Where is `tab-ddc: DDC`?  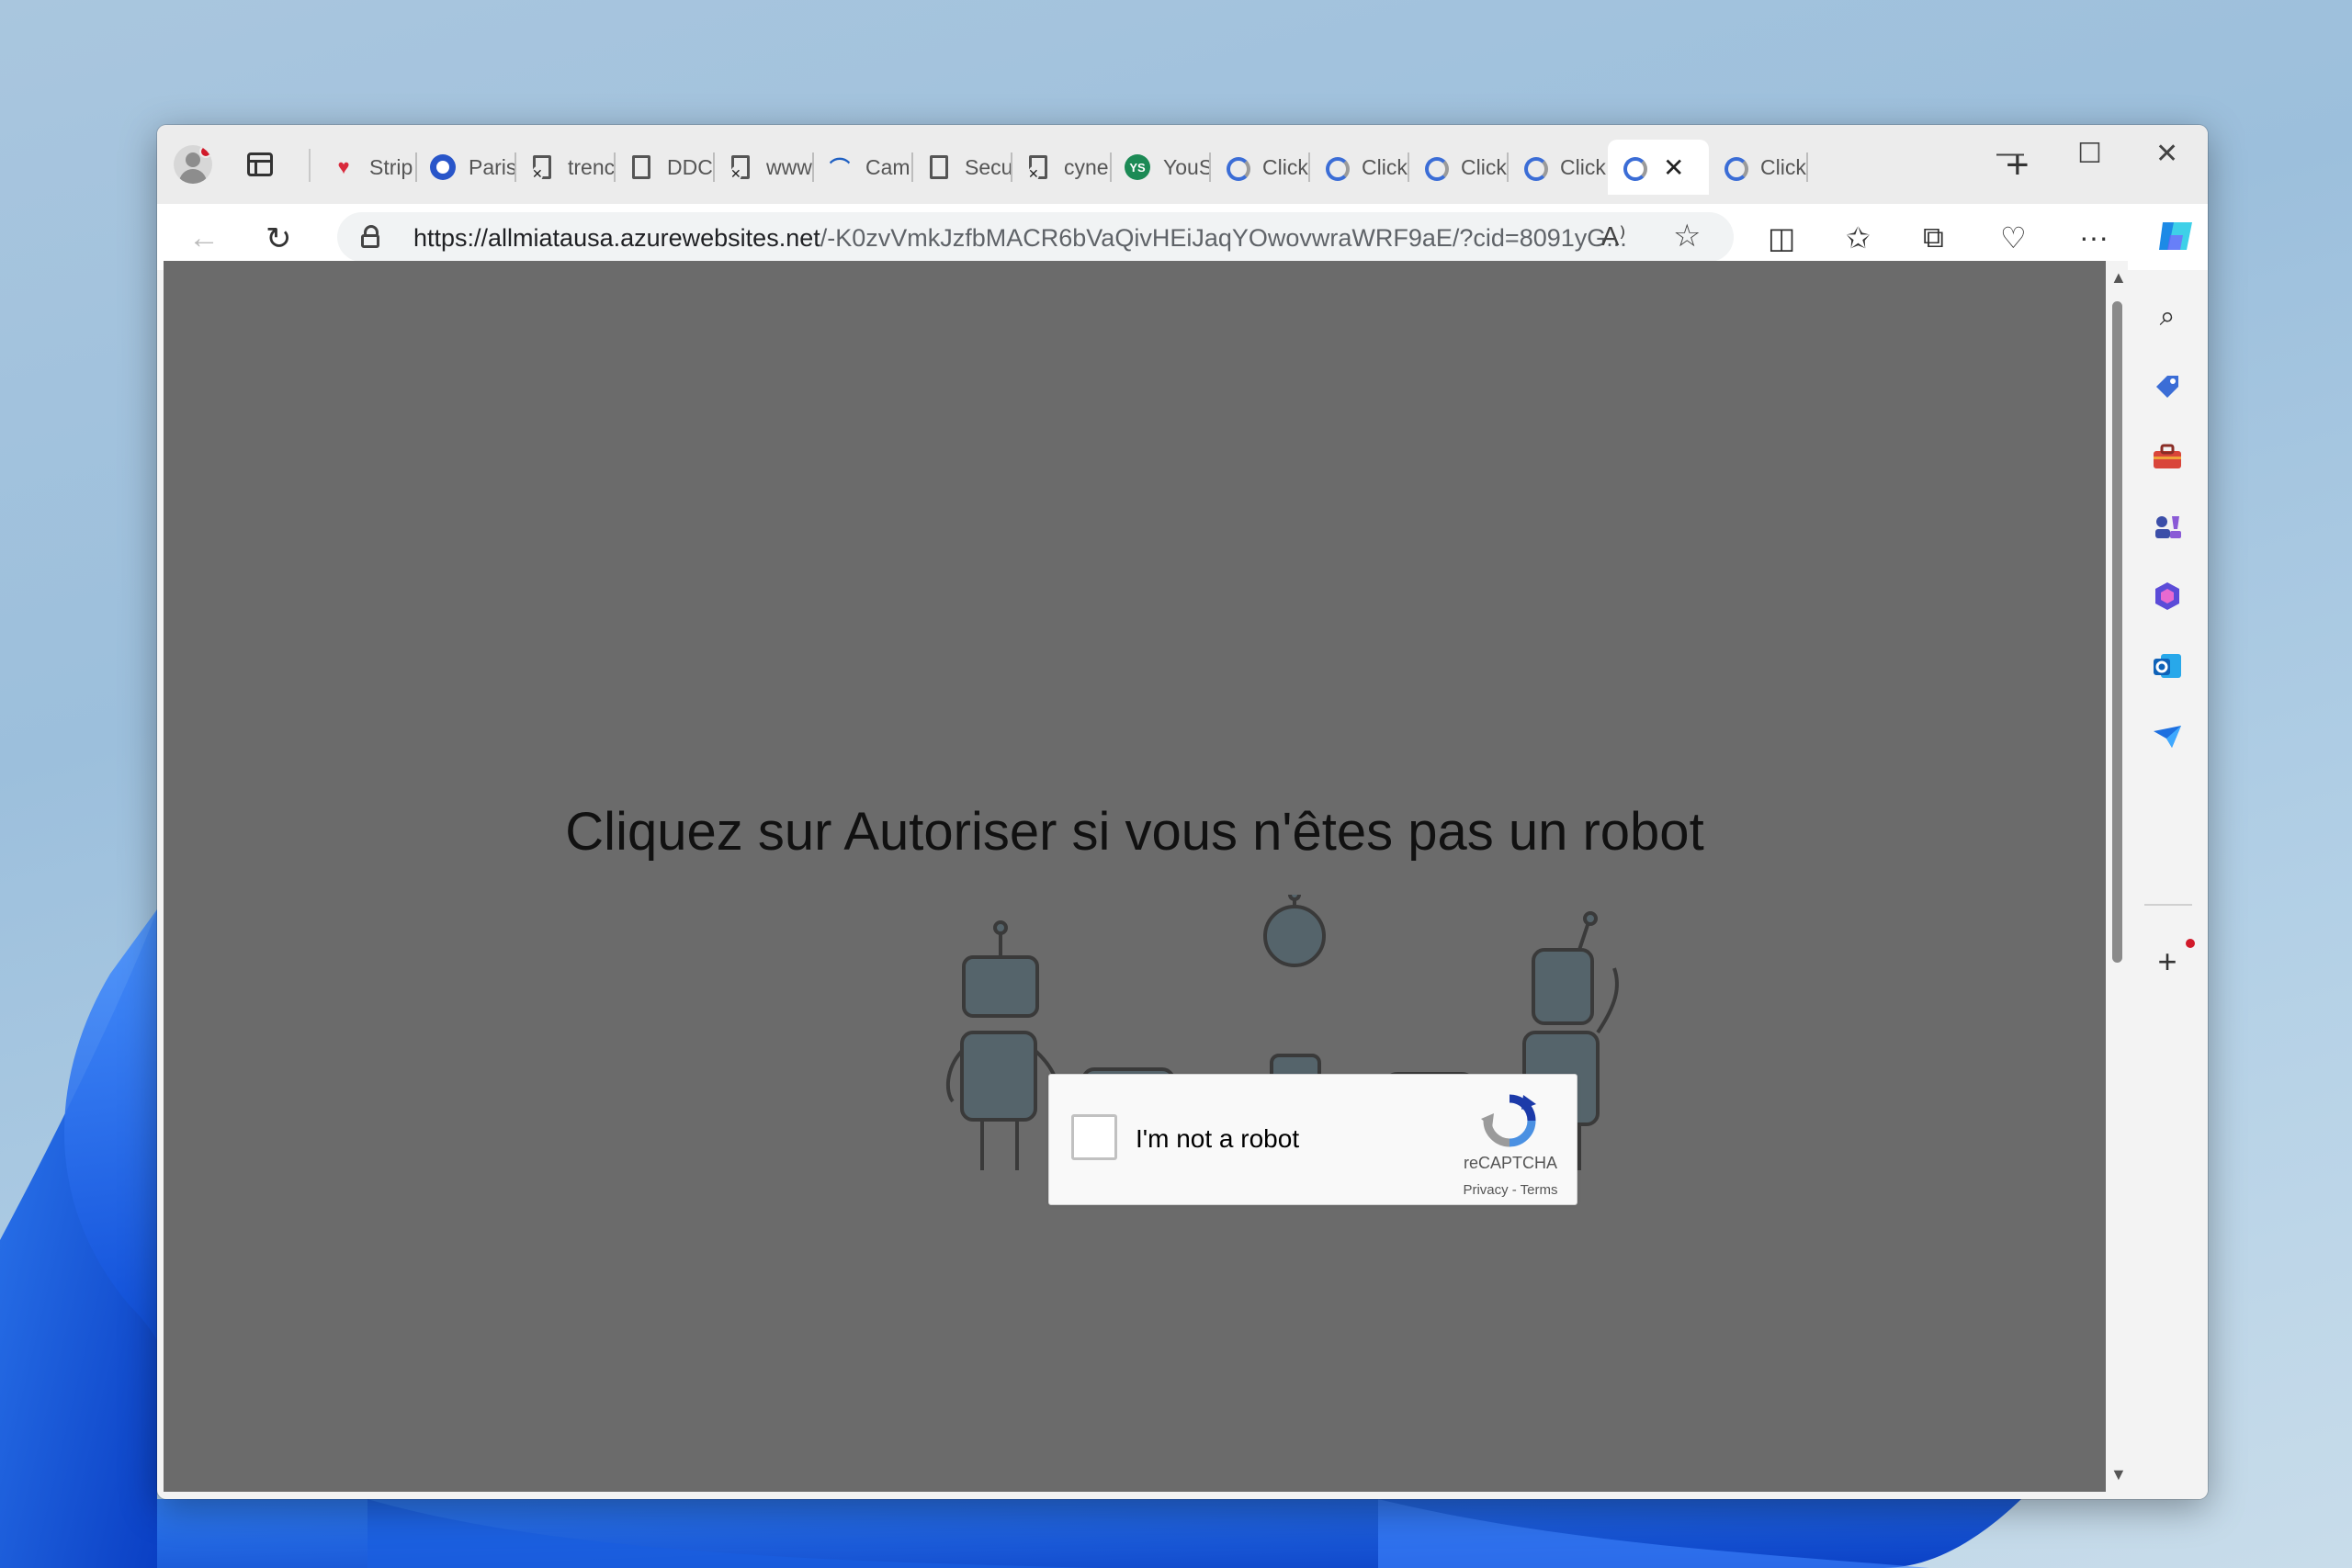 tab-ddc: DDC is located at coordinates (665, 167).